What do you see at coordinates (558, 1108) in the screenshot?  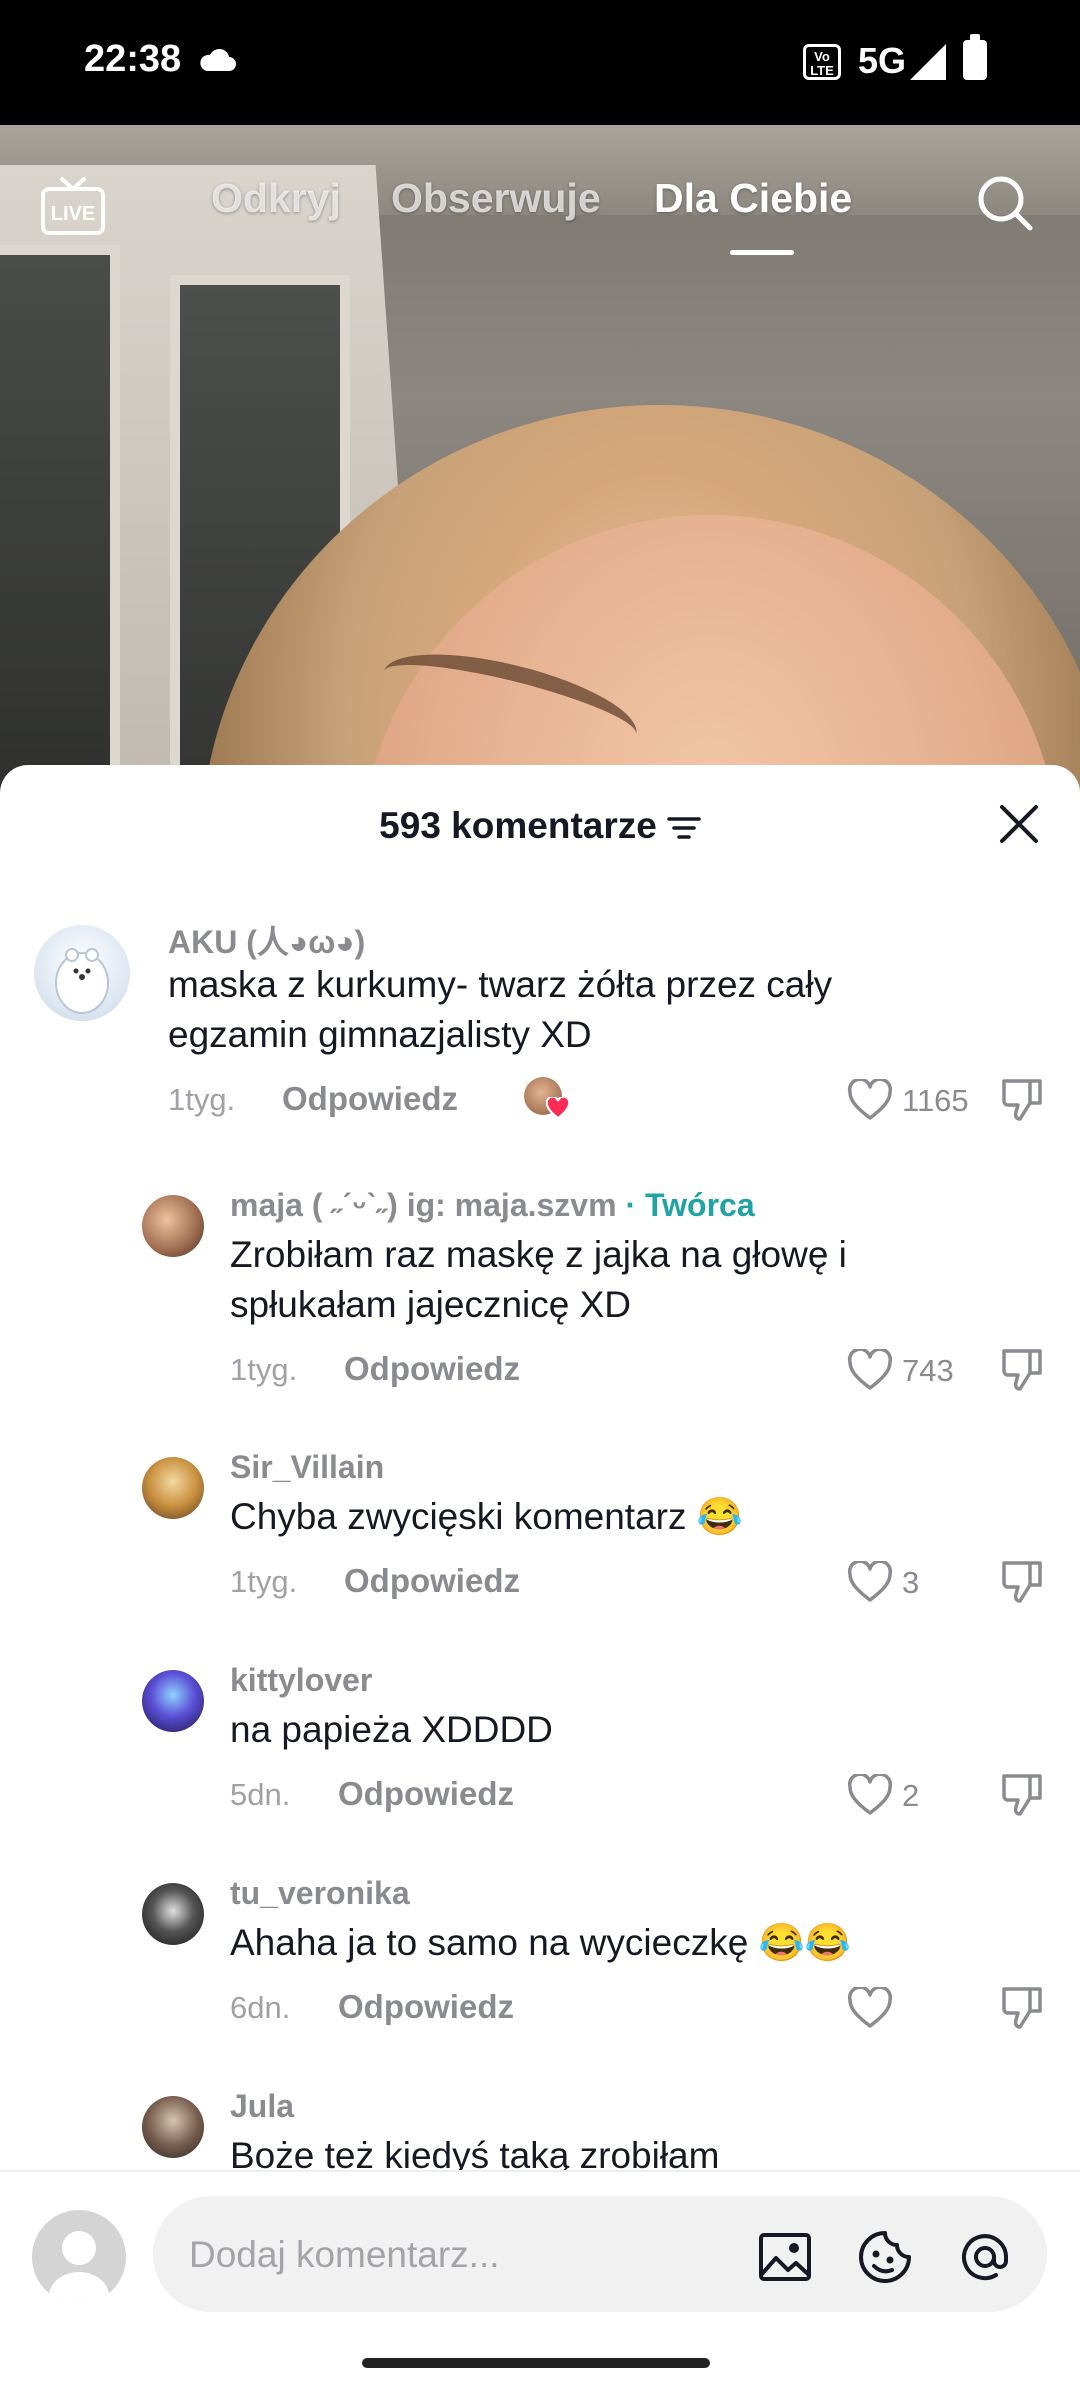 I see `heart-badge-icon` at bounding box center [558, 1108].